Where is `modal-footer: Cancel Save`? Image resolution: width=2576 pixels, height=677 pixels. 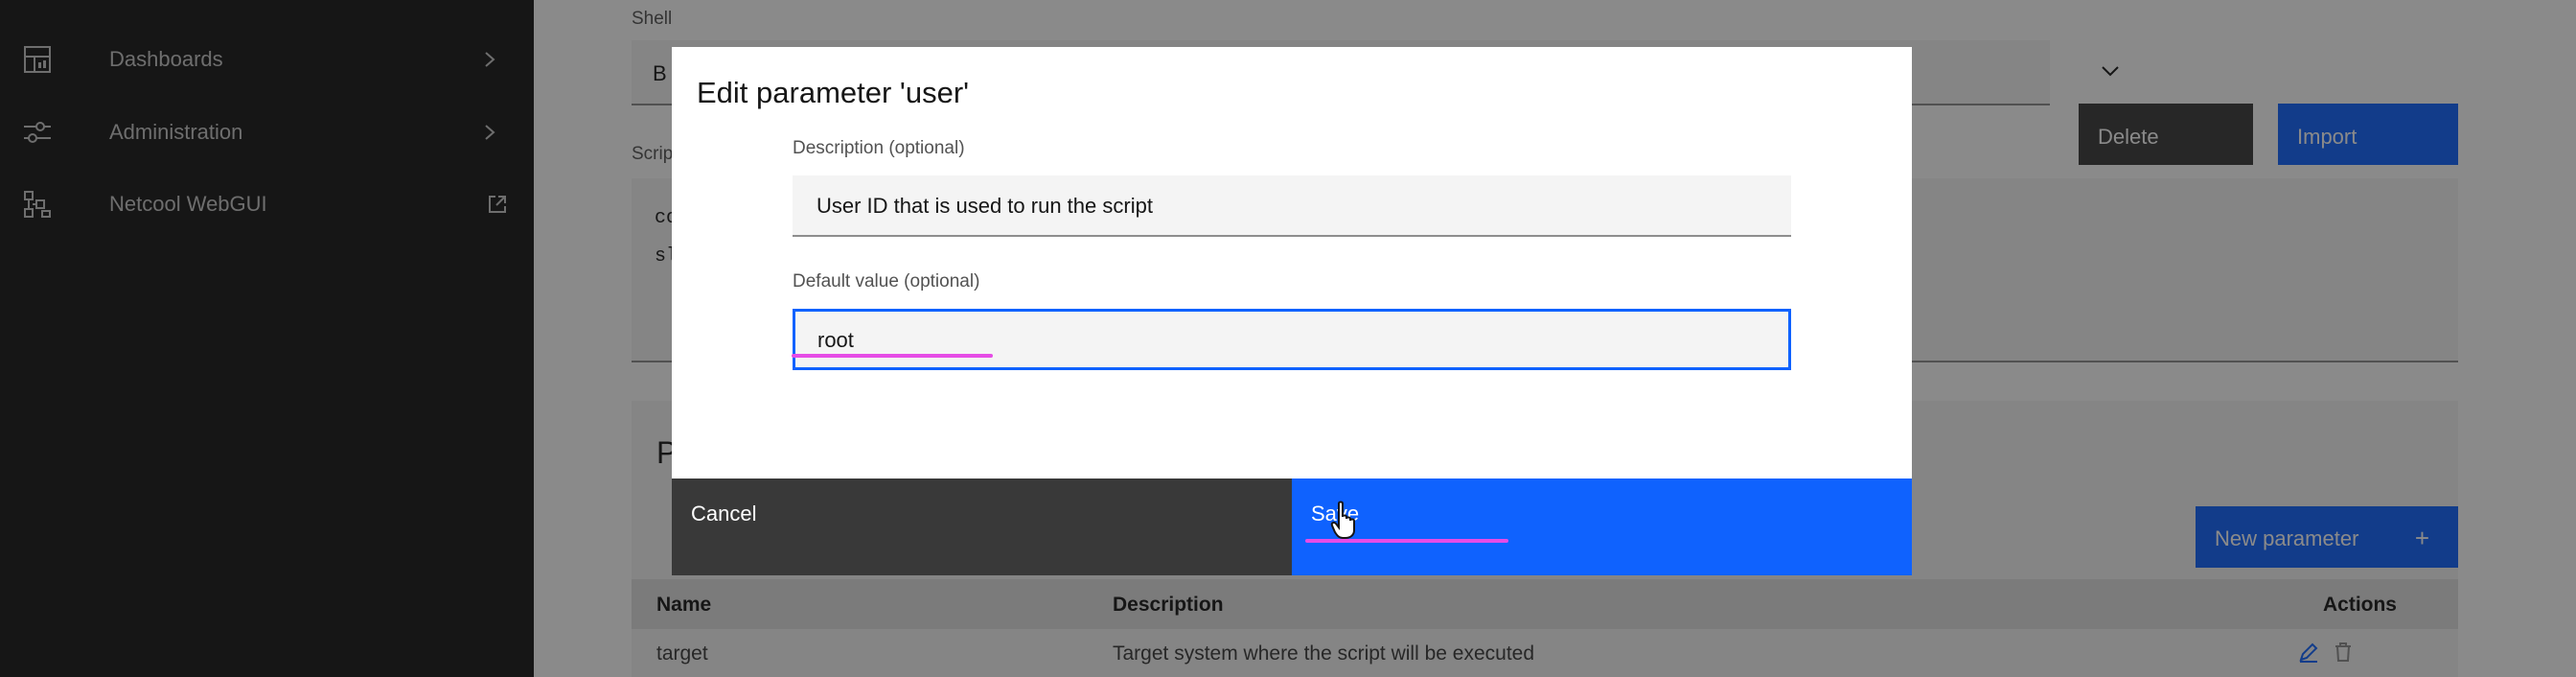
modal-footer: Cancel Save is located at coordinates (1292, 527).